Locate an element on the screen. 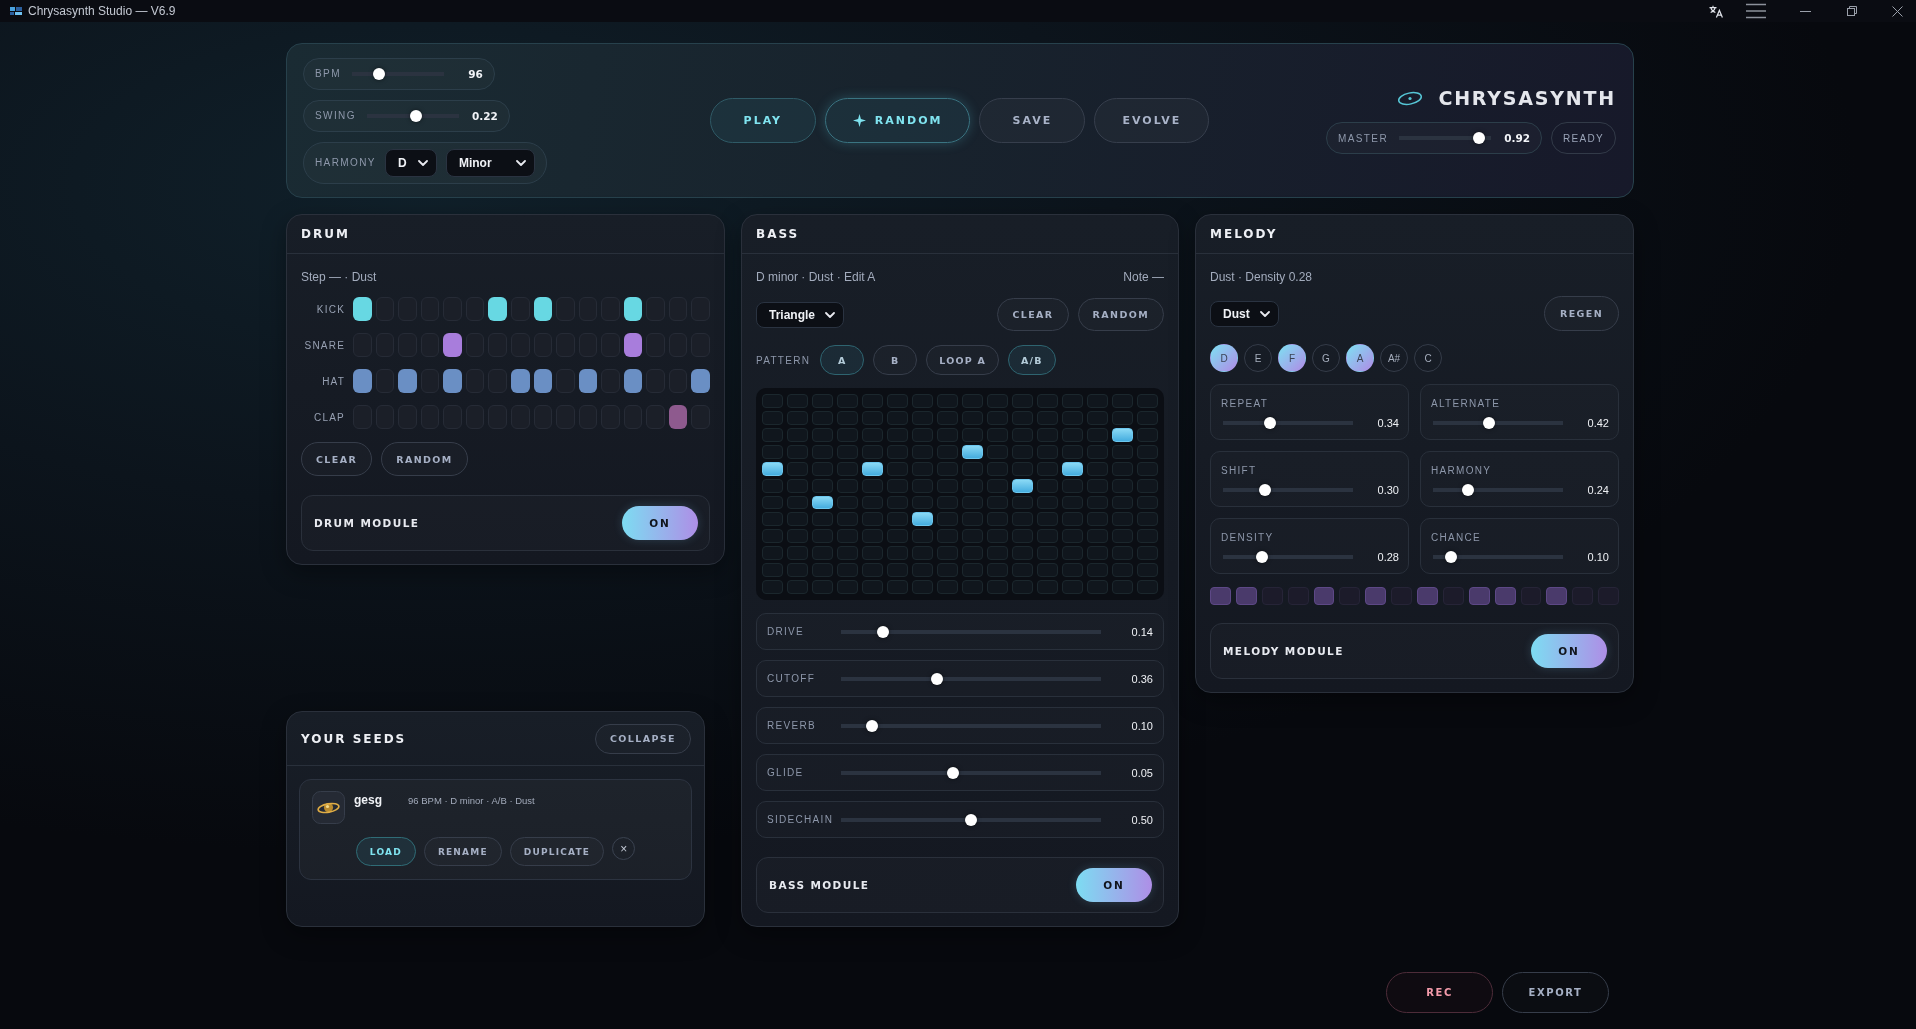 The width and height of the screenshot is (1916, 1029). module-toggle: ON is located at coordinates (1569, 651).